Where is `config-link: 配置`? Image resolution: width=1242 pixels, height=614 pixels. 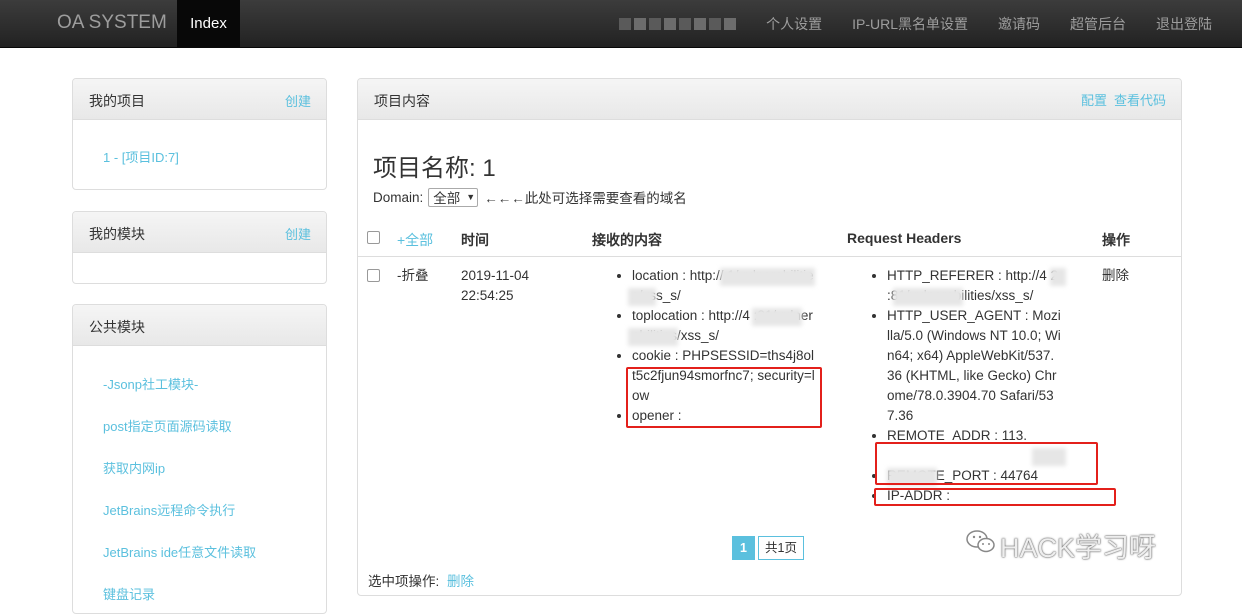 config-link: 配置 is located at coordinates (1094, 99).